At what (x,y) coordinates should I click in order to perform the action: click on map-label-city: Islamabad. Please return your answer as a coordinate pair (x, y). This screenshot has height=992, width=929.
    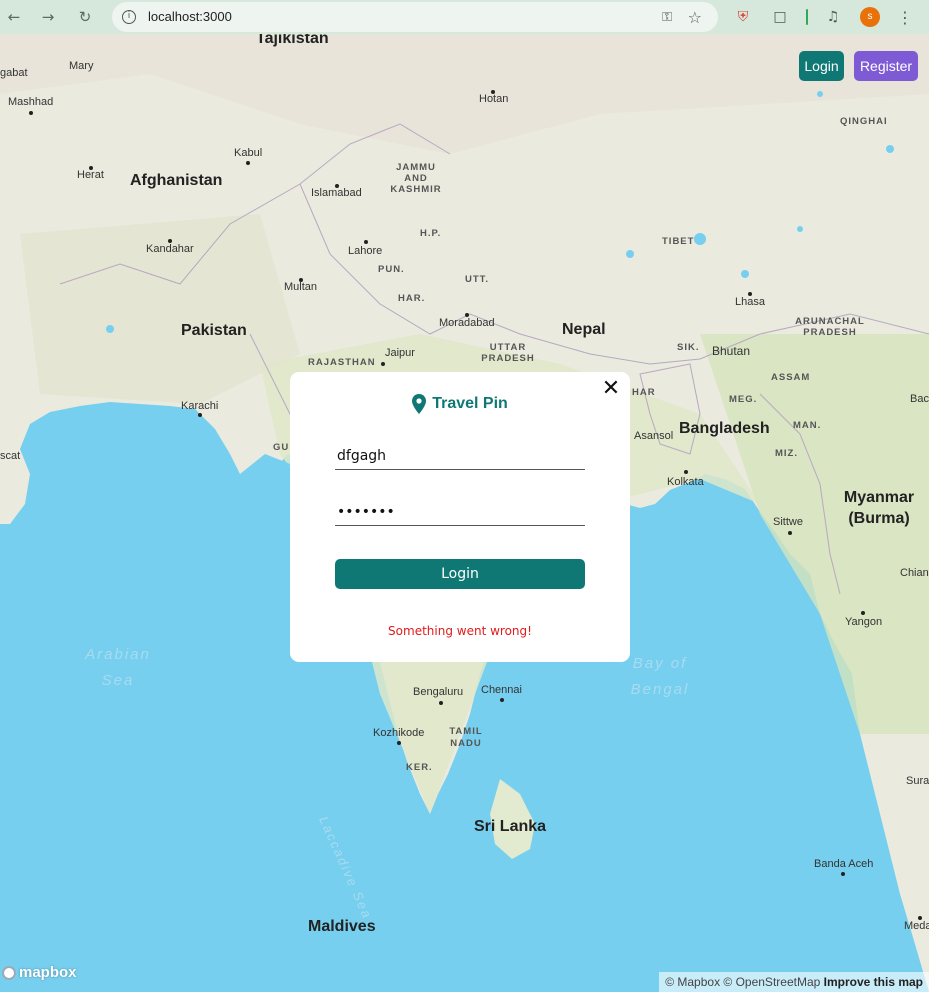
    Looking at the image, I should click on (336, 193).